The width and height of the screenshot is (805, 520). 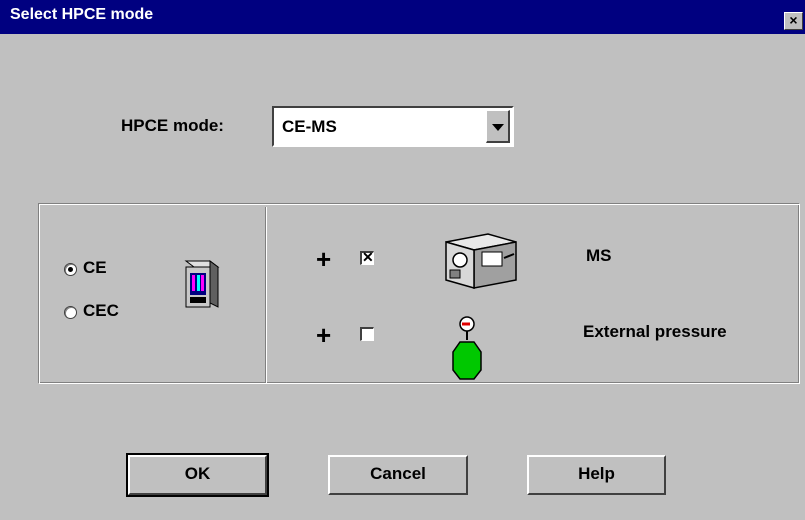 I want to click on group-divider, so click(x=266, y=295).